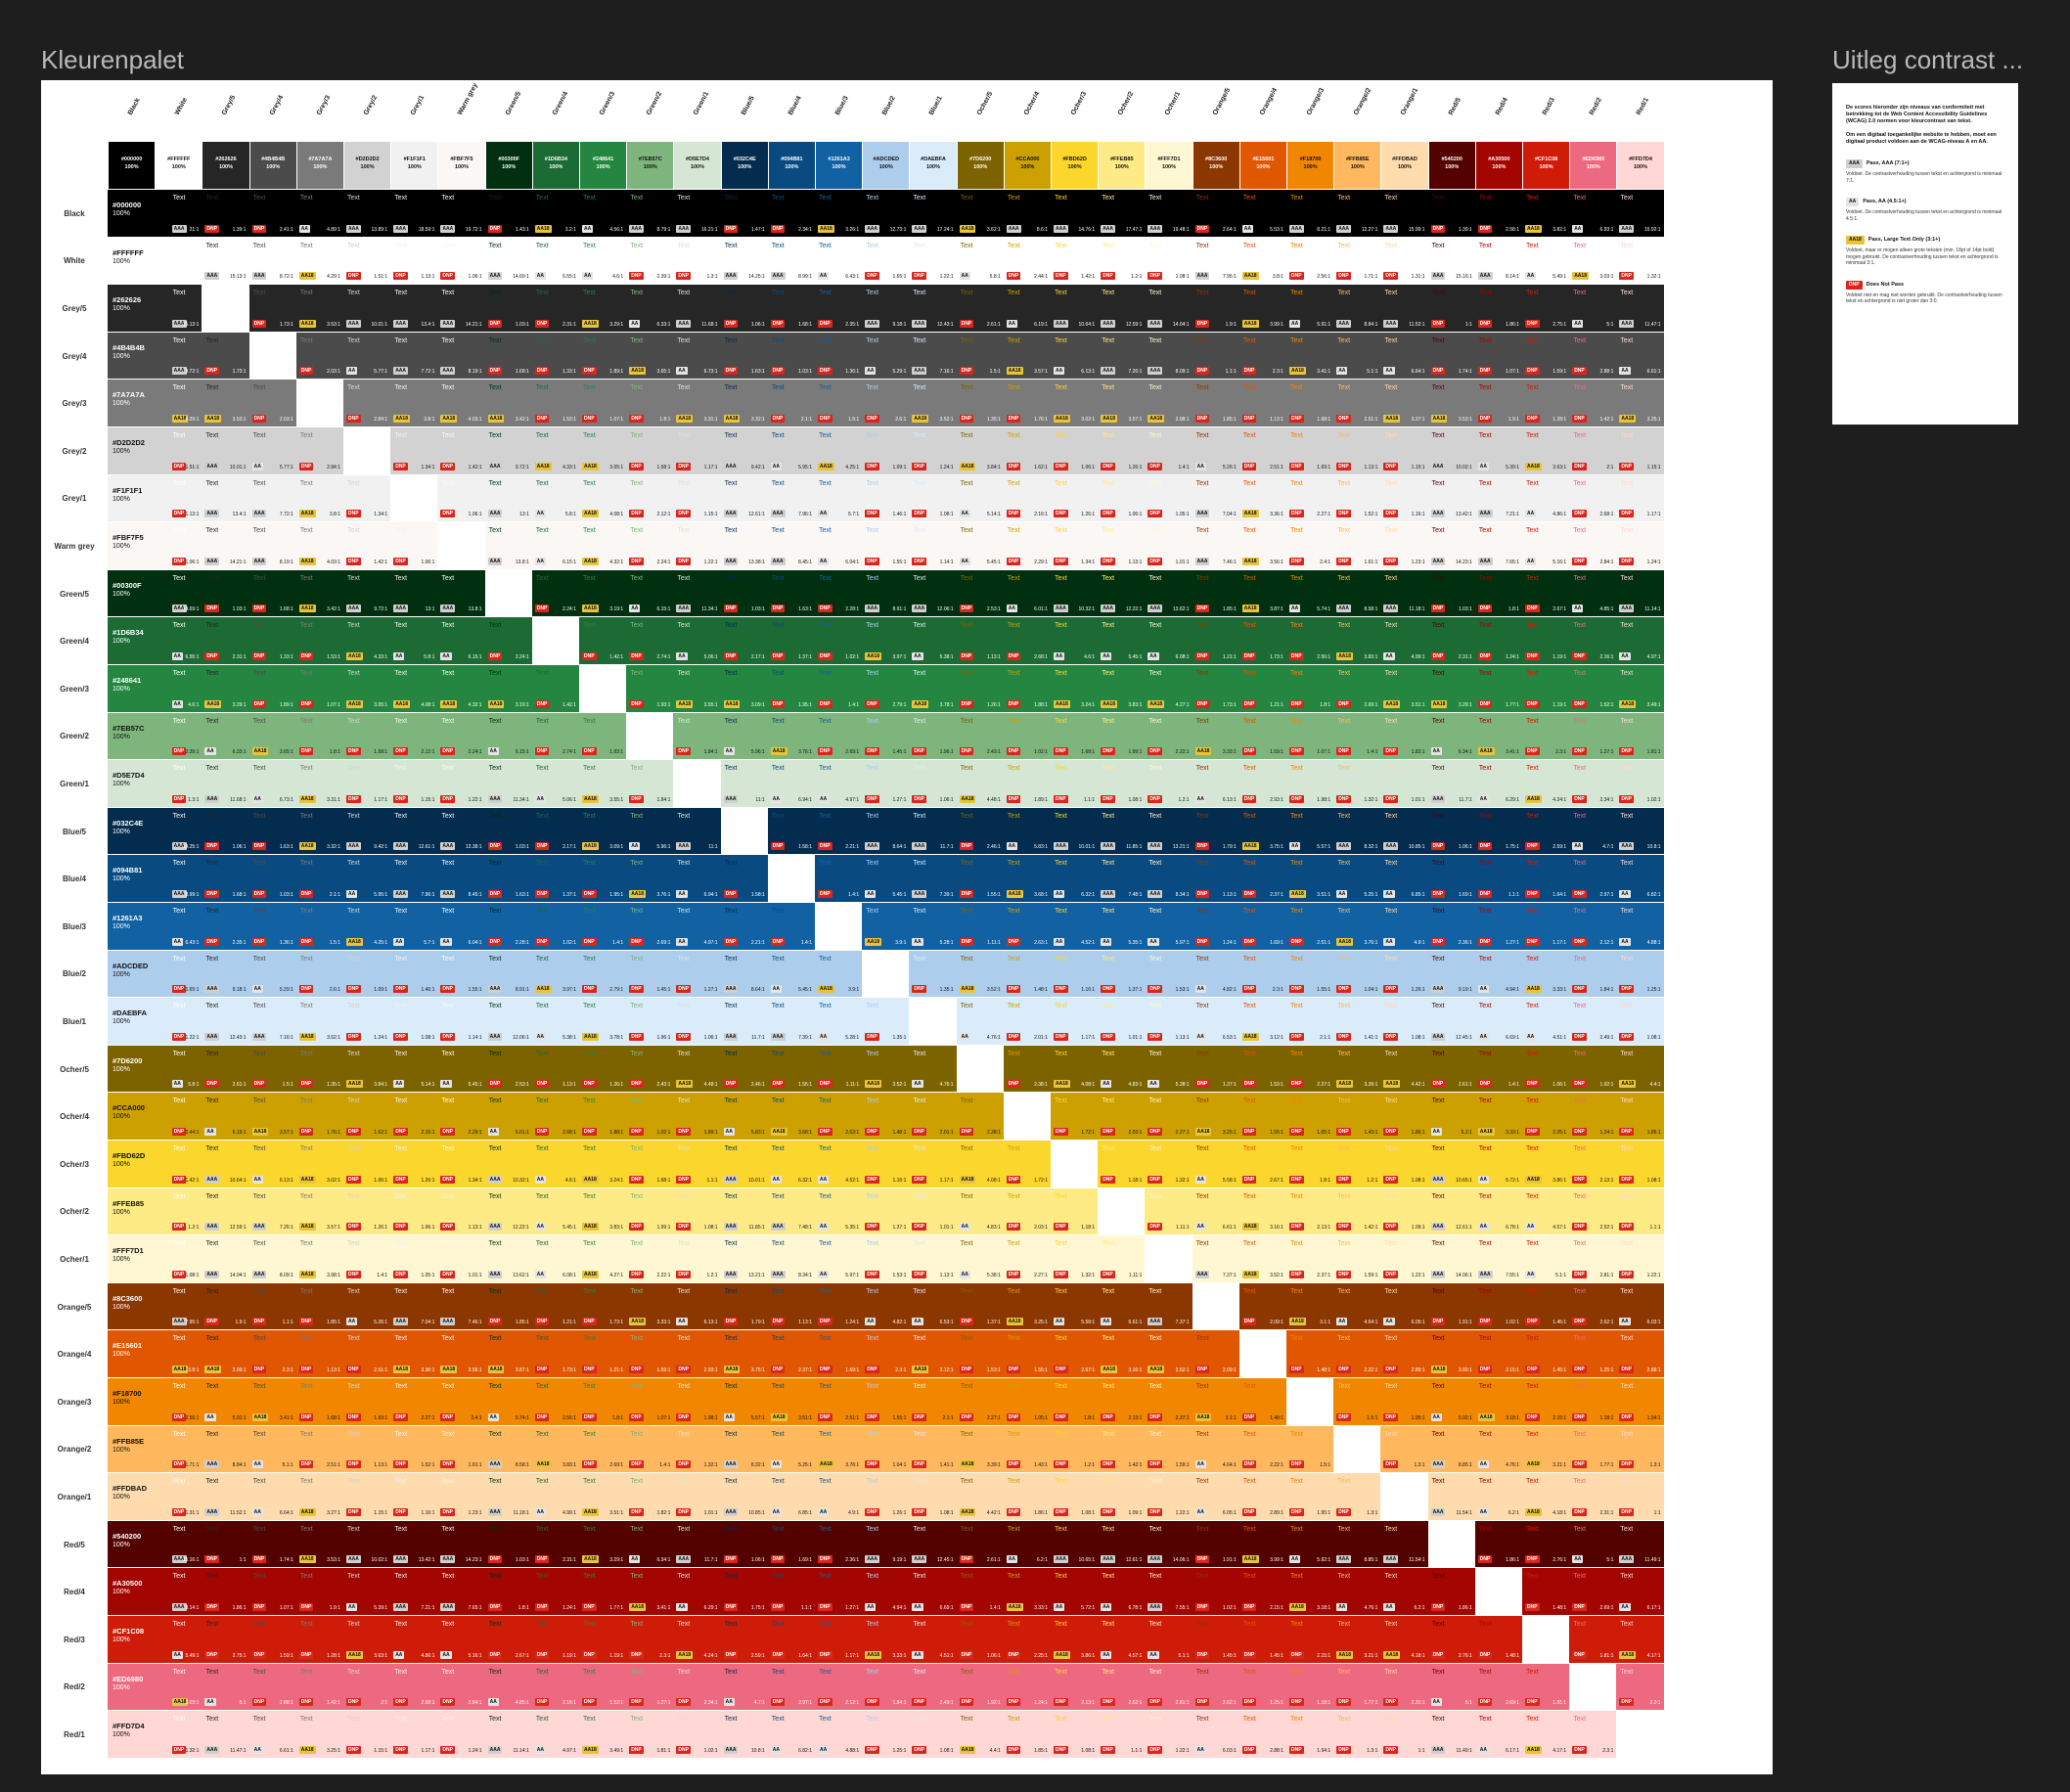  What do you see at coordinates (555, 926) in the screenshot?
I see `contrast-cell-green-4-on-blue-3: Text DNP 1.02:1` at bounding box center [555, 926].